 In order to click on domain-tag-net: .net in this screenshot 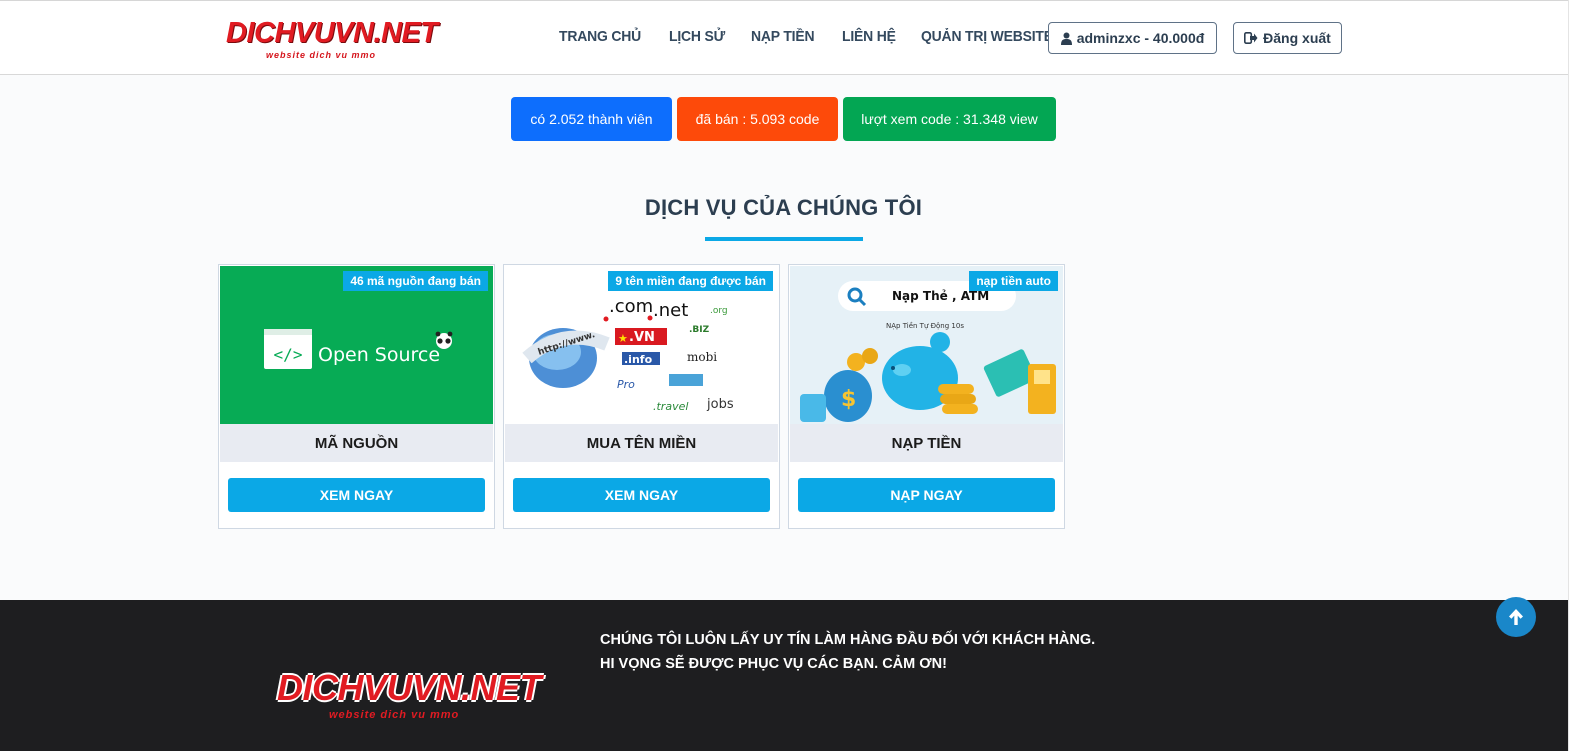, I will do `click(670, 310)`.